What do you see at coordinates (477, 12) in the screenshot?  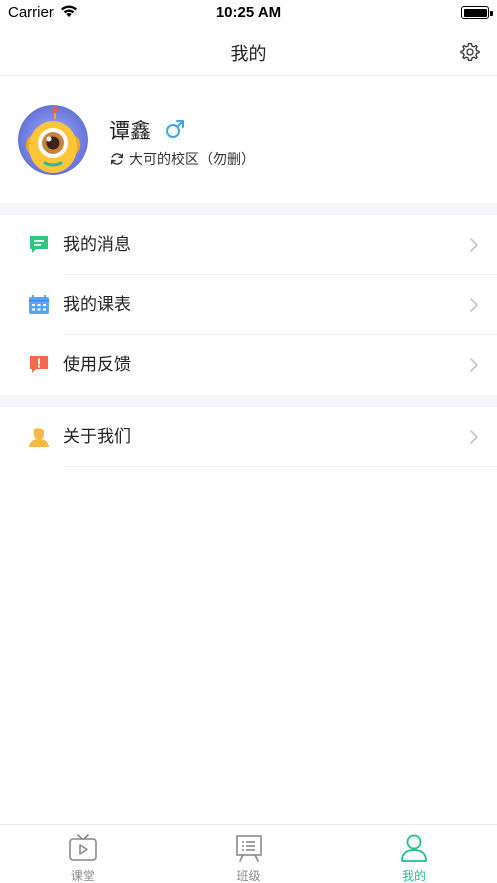 I see `battery-icon` at bounding box center [477, 12].